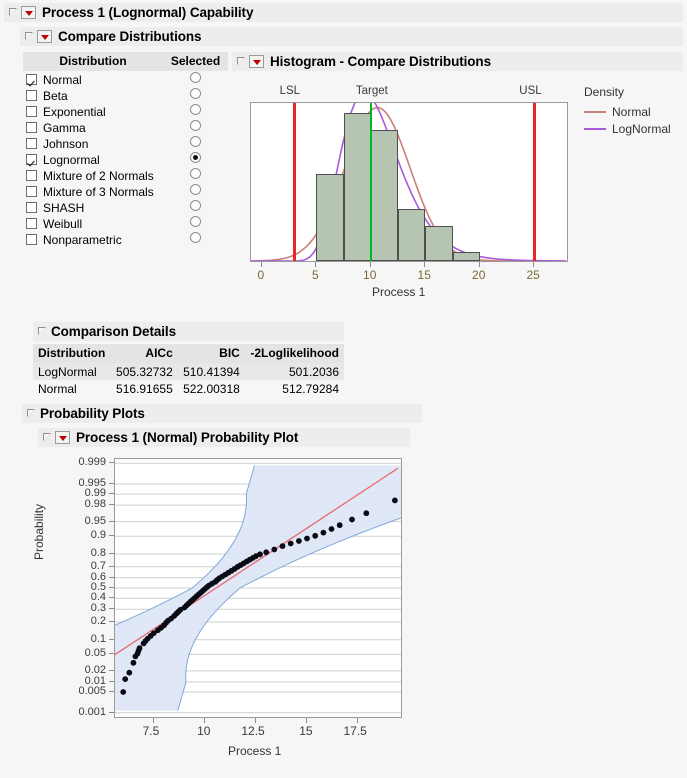  What do you see at coordinates (95, 680) in the screenshot?
I see `y-axis-tick-label: 0.01` at bounding box center [95, 680].